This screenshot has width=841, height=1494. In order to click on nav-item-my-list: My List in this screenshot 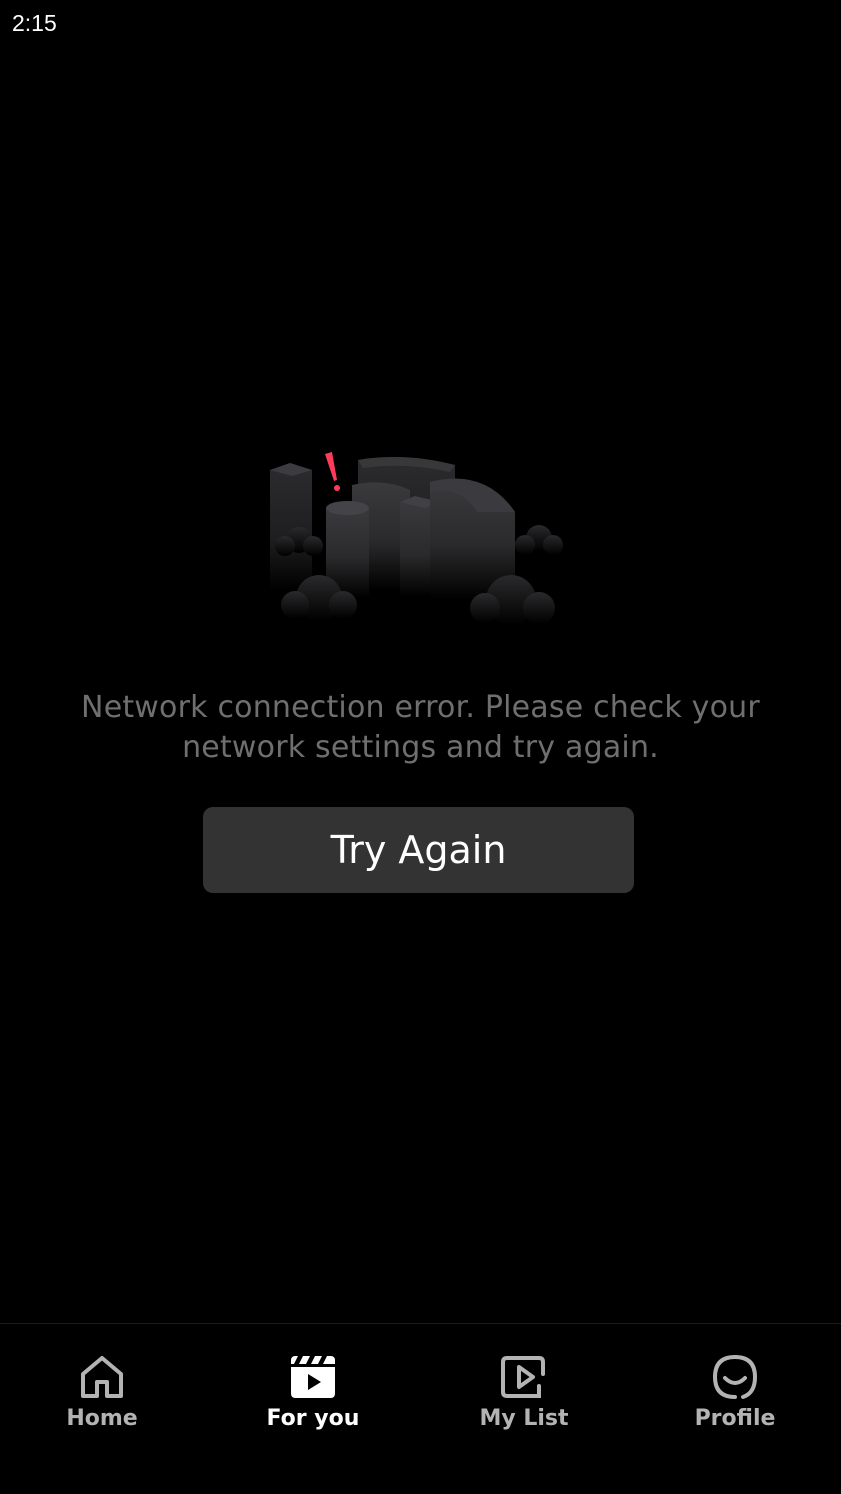, I will do `click(524, 1394)`.